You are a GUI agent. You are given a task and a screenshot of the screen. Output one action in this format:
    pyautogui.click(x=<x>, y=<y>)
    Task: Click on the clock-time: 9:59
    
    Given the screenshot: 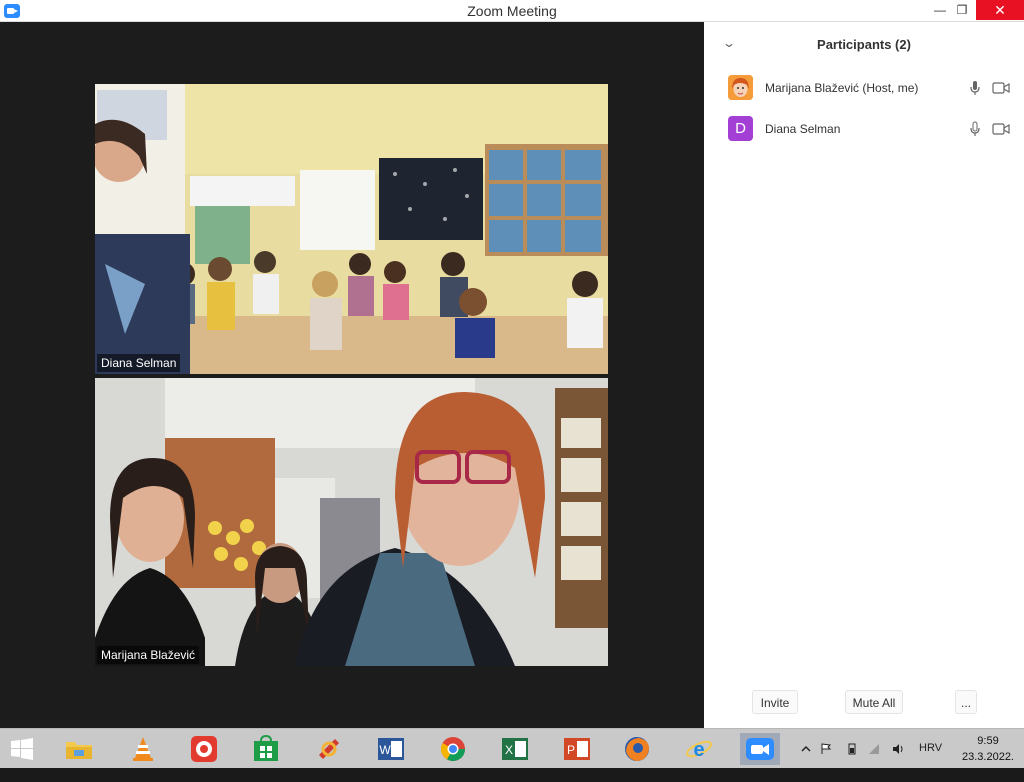 What is the action you would take?
    pyautogui.click(x=988, y=741)
    